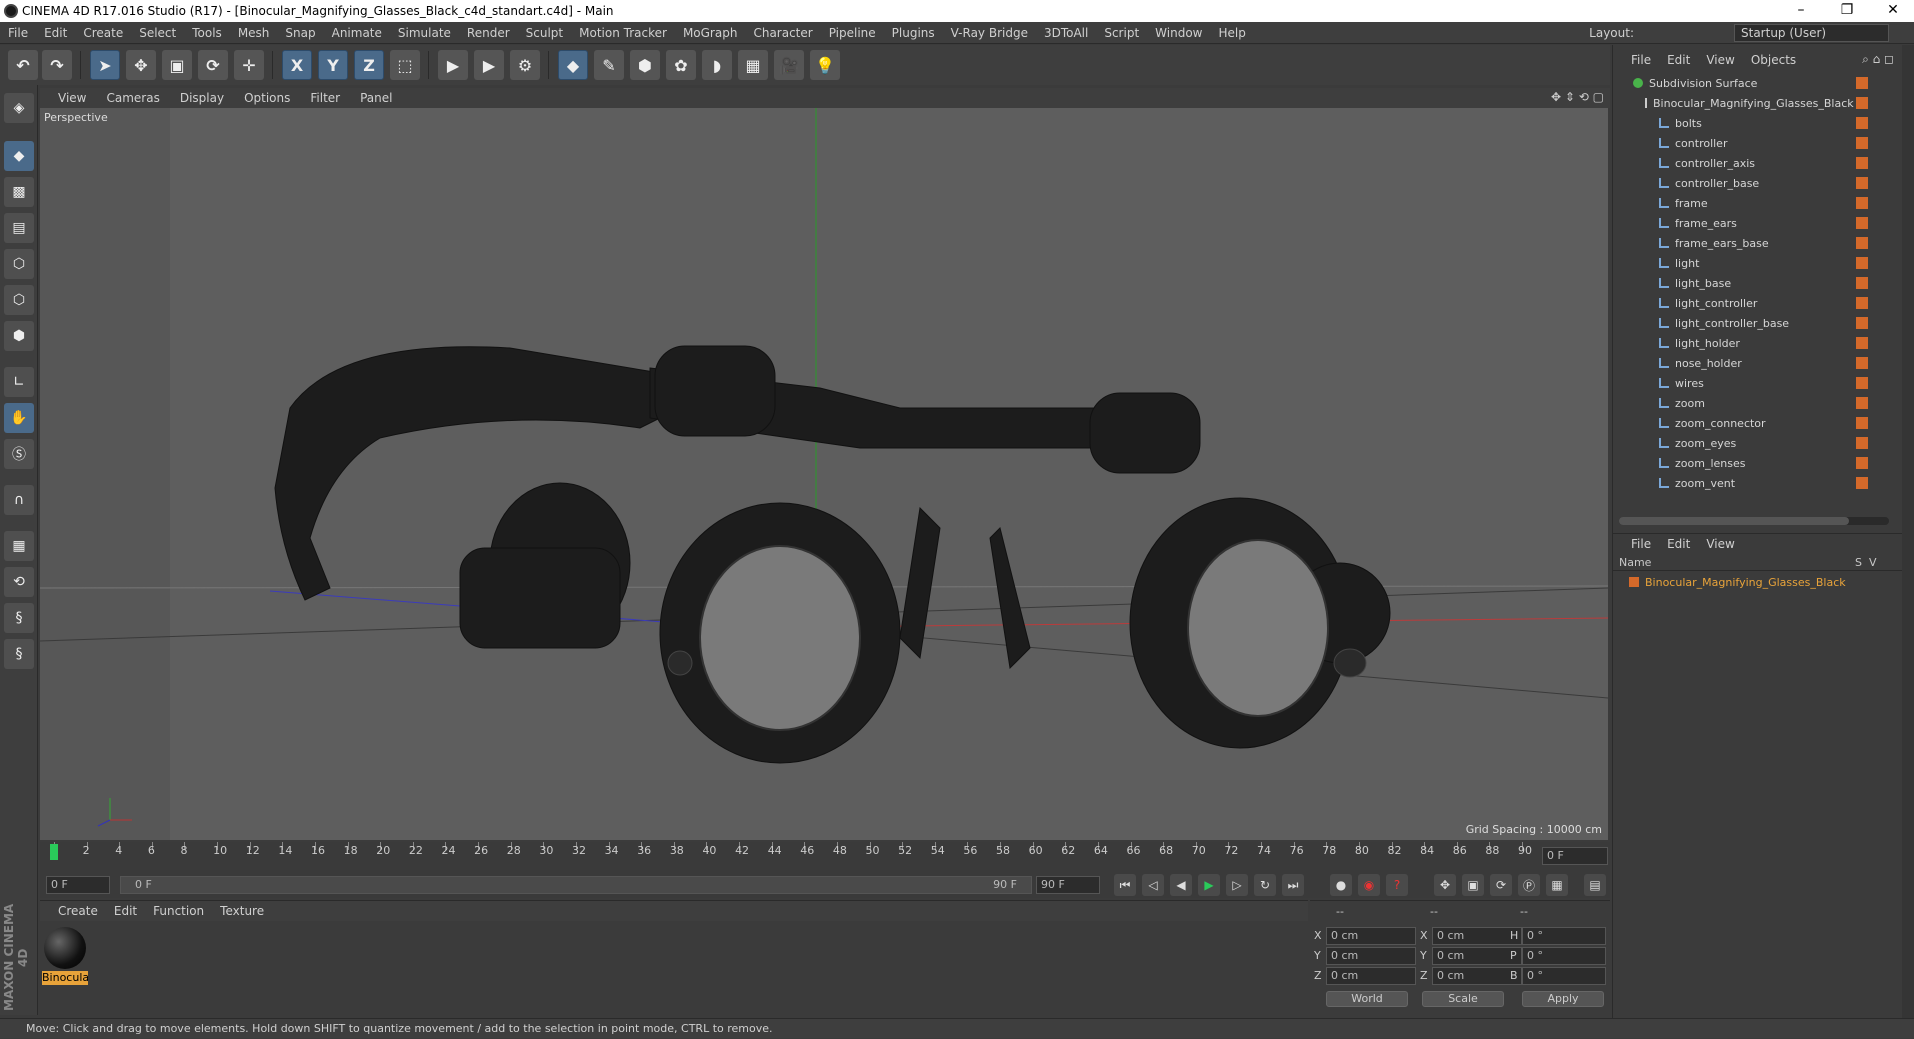 The image size is (1914, 1039). Describe the element at coordinates (19, 228) in the screenshot. I see `workplane-icon: ▤` at that location.